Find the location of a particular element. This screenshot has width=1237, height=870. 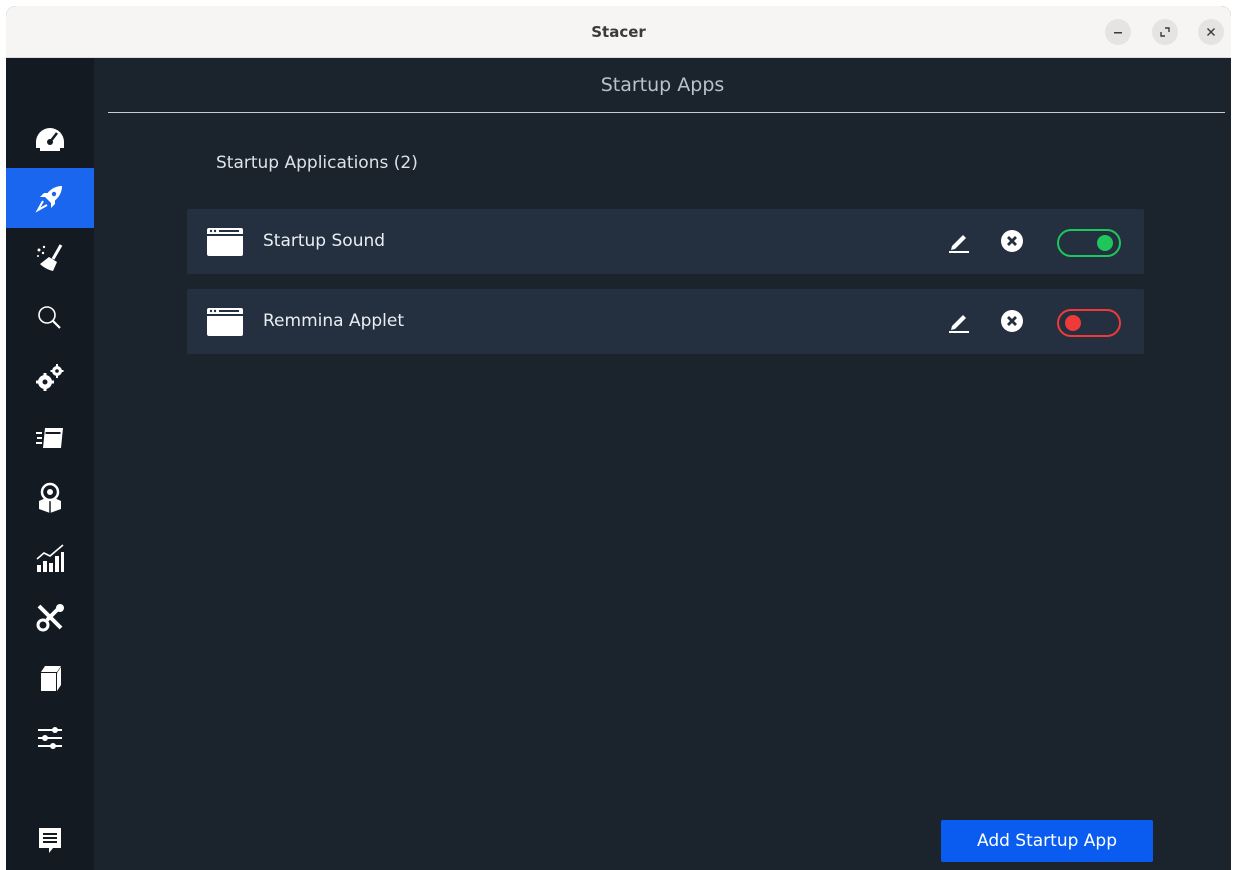

sidebar-item-system-cleaner is located at coordinates (50, 258).